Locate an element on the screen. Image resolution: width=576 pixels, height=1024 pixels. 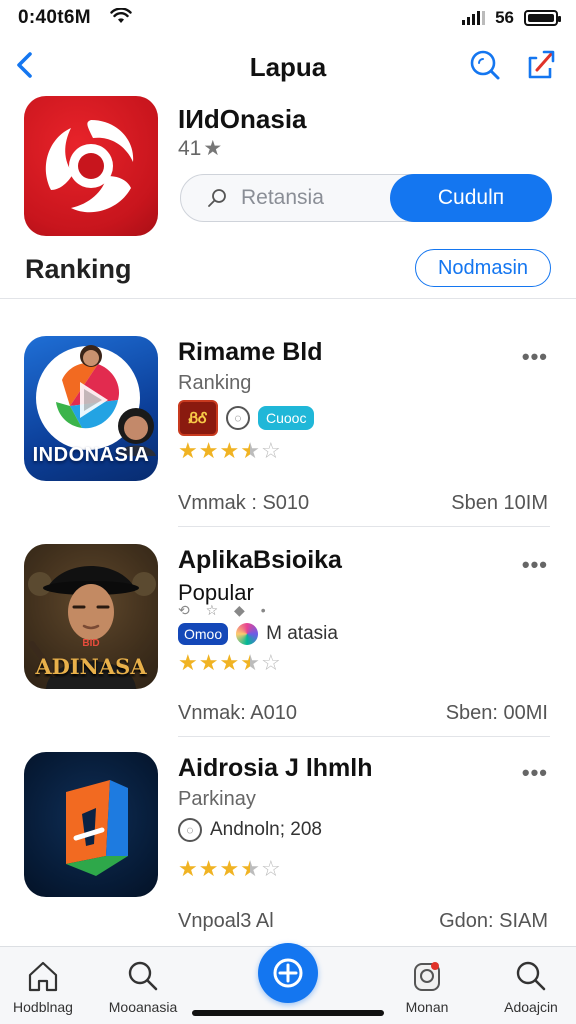
tab-label: Adoajcin is located at coordinates (531, 1007).